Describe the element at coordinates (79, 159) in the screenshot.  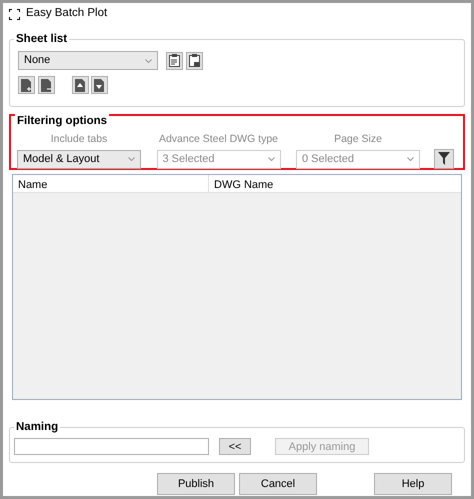
I see `filter-dropdown: Model & Layout` at that location.